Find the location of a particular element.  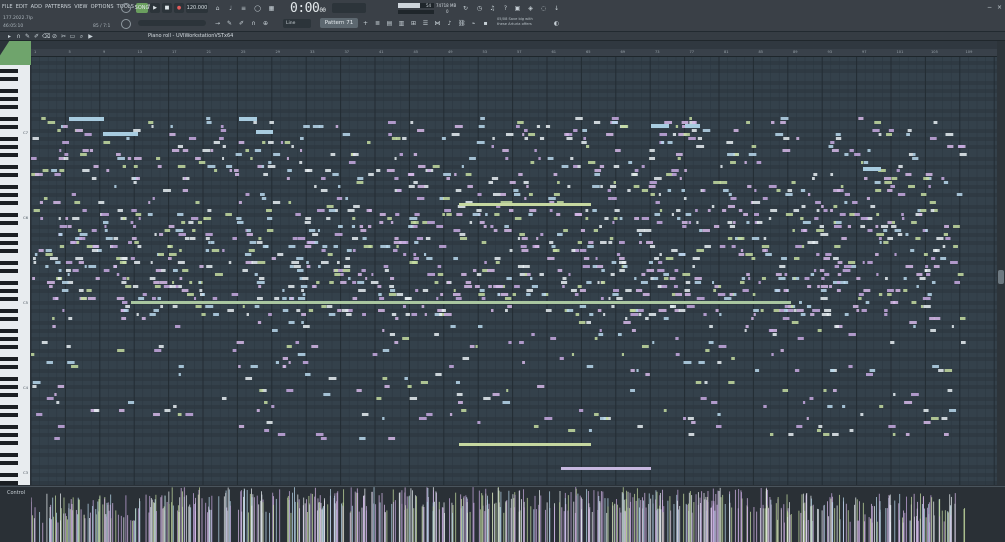

zoom-icon: ⌕ is located at coordinates (81, 36).